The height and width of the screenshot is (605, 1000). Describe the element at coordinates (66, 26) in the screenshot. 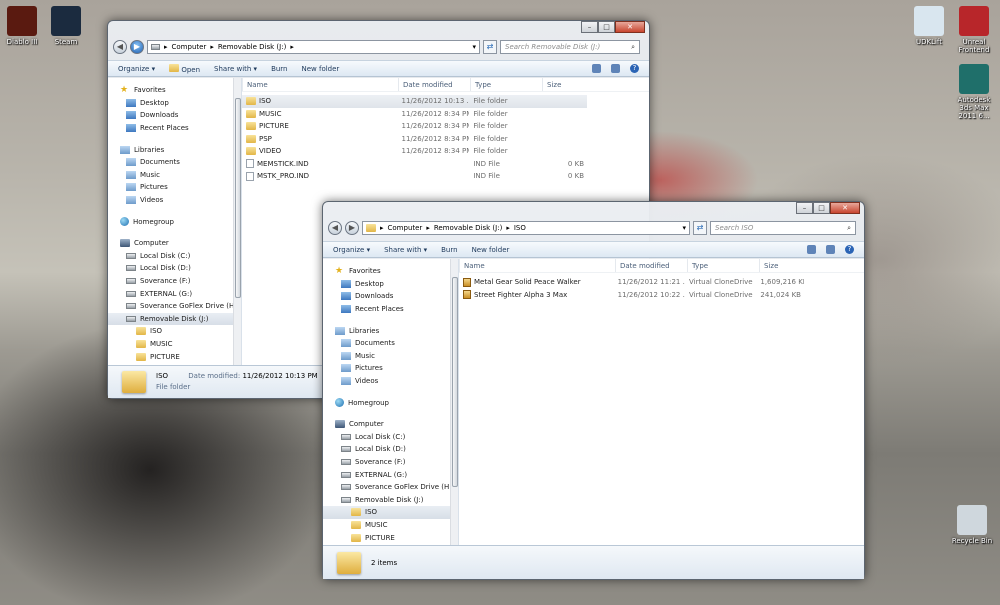

I see `desktop-shortcut: Steam` at that location.